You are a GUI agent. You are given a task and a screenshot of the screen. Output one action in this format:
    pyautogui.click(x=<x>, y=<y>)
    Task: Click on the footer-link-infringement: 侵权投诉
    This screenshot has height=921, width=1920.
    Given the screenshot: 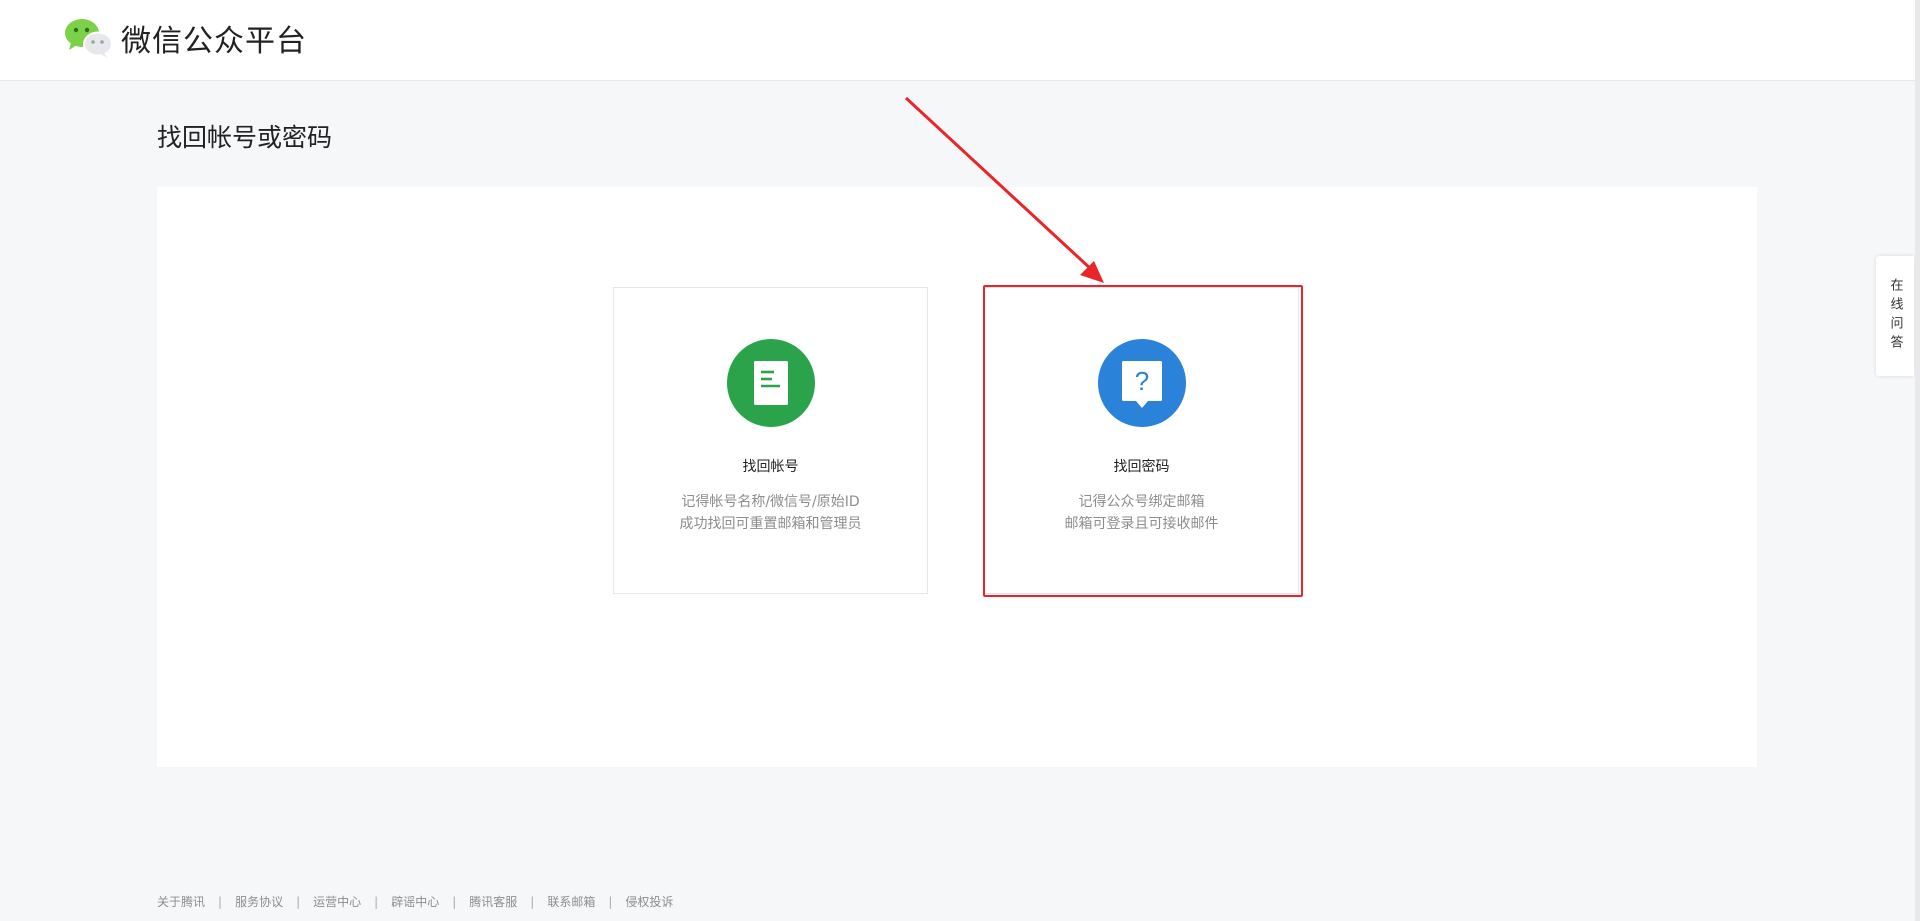 What is the action you would take?
    pyautogui.click(x=649, y=901)
    